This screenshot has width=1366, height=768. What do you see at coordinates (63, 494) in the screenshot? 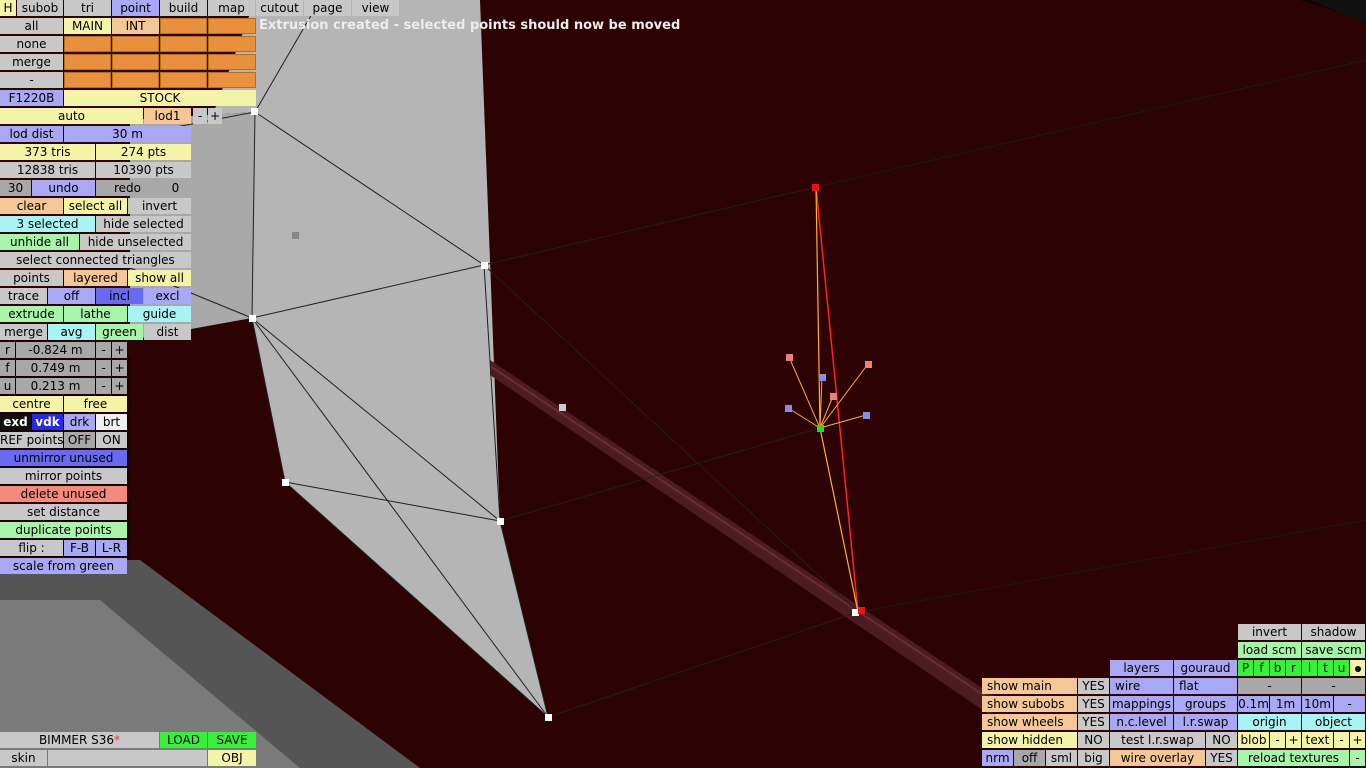
I see `delete-unused-button: delete unused` at bounding box center [63, 494].